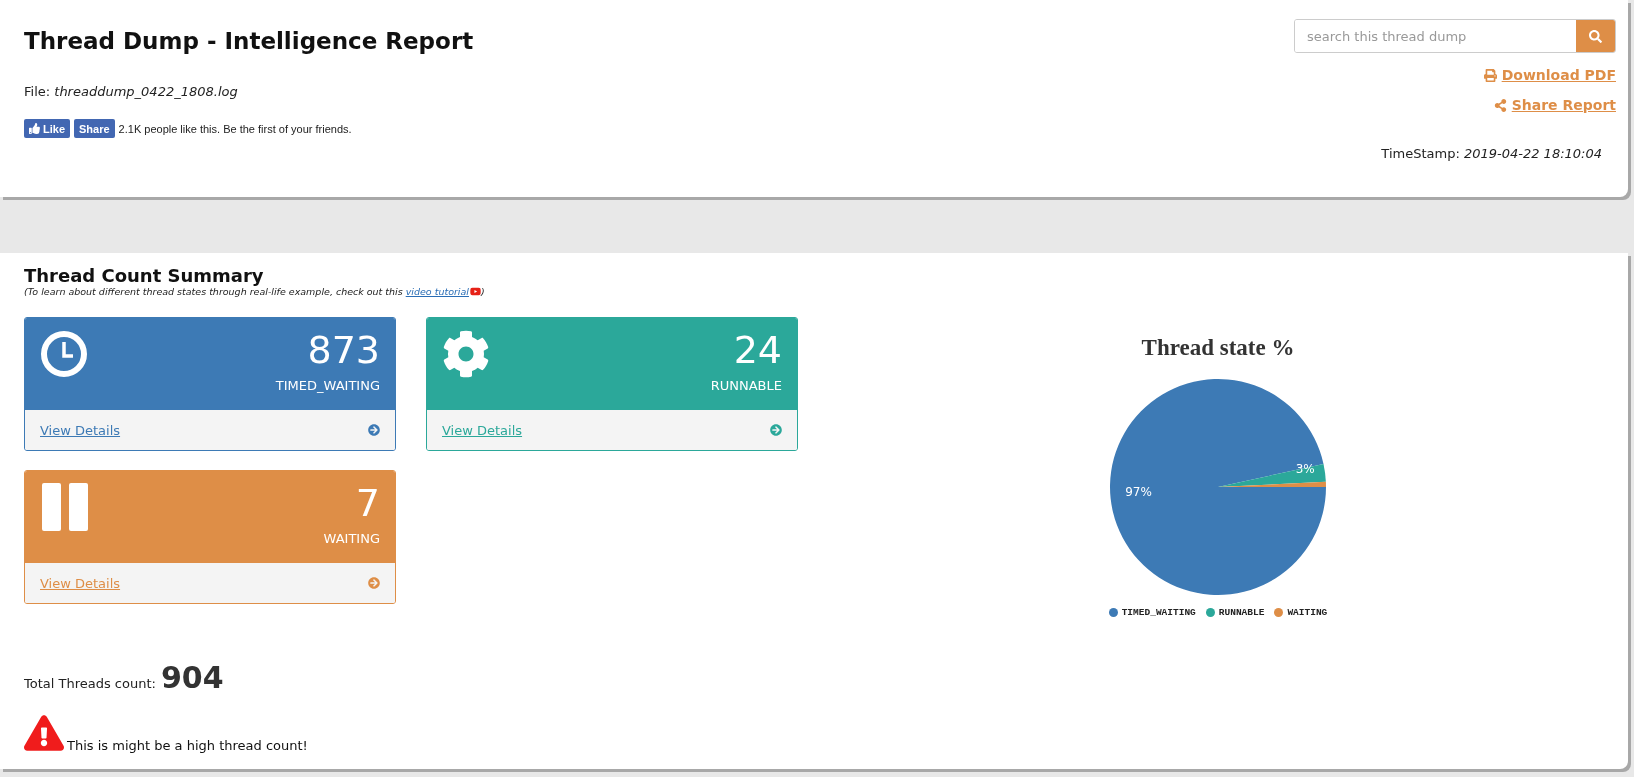 This screenshot has height=777, width=1634. What do you see at coordinates (249, 41) in the screenshot?
I see `report-title: Thread Dump - Intelligence Report` at bounding box center [249, 41].